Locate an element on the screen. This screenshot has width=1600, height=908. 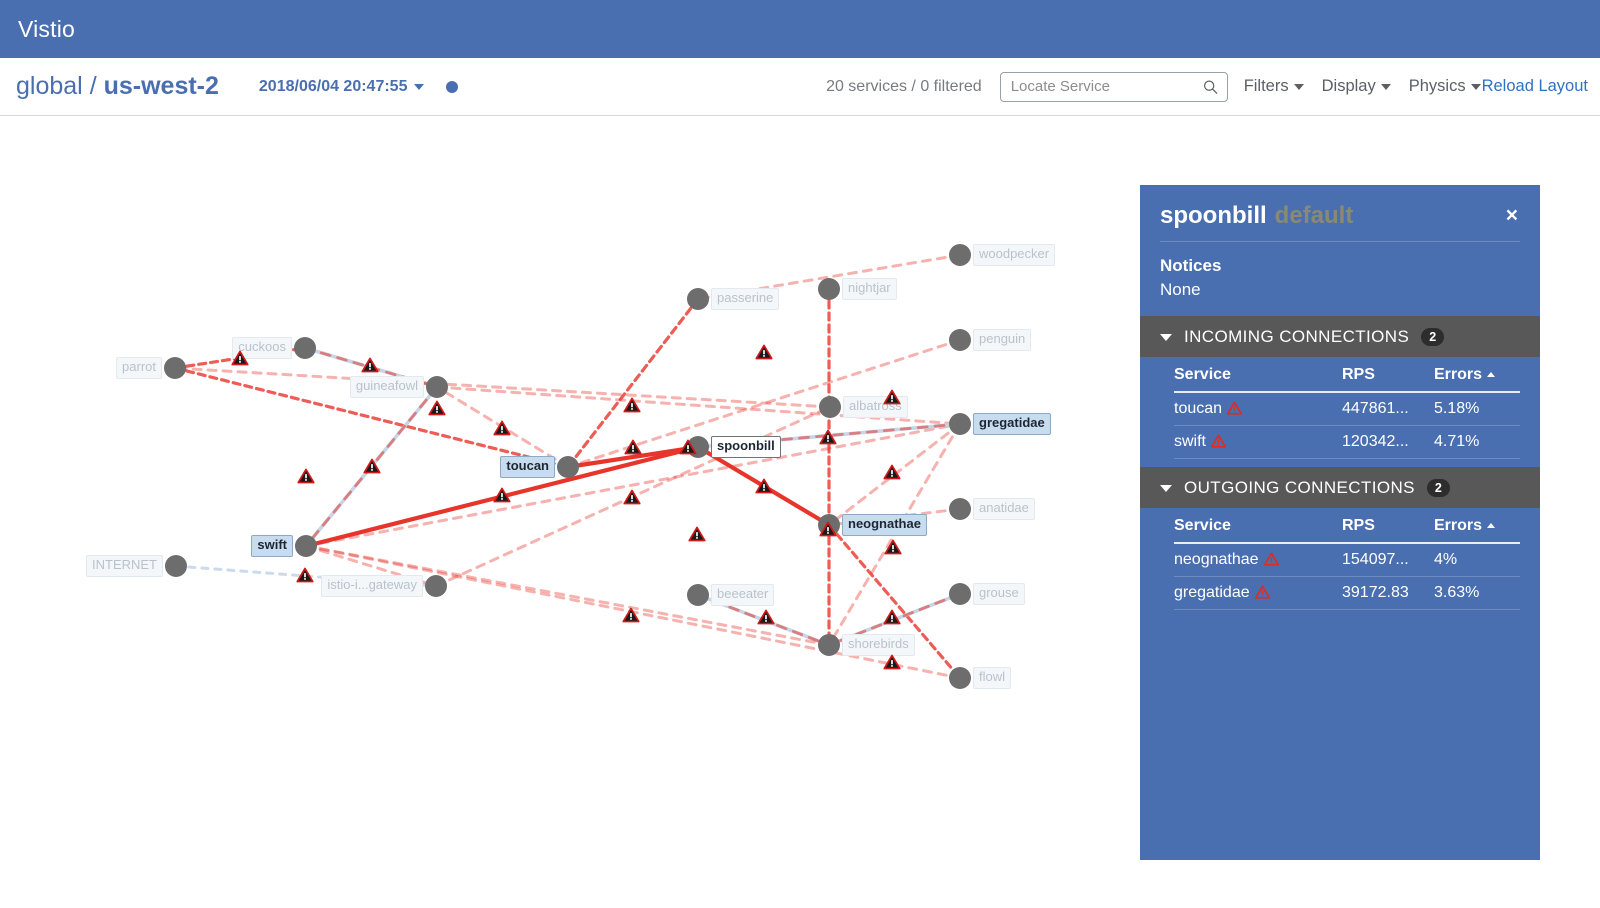
table-row: gregatidae 39172.83 3.63% is located at coordinates (1347, 593).